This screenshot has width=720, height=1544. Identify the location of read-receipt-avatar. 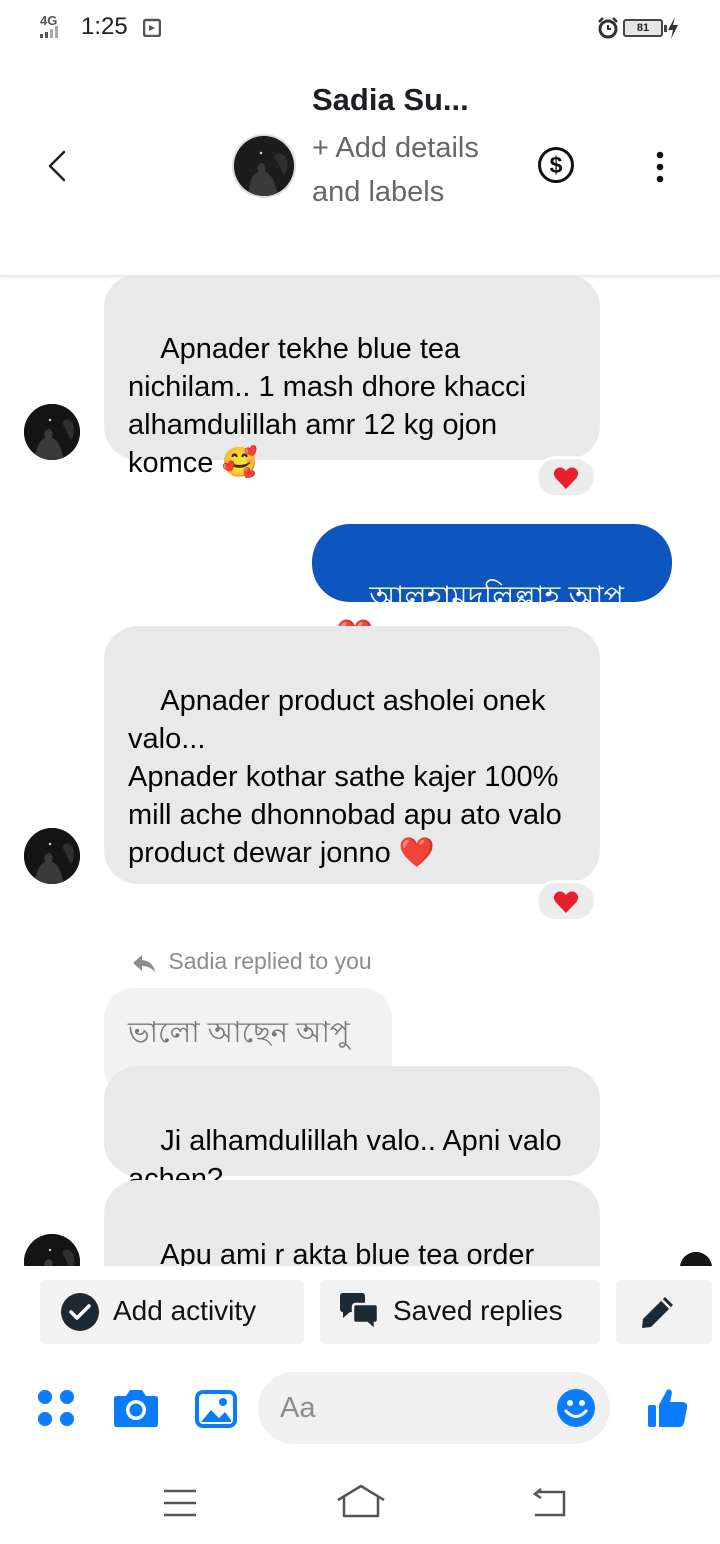
(696, 1259).